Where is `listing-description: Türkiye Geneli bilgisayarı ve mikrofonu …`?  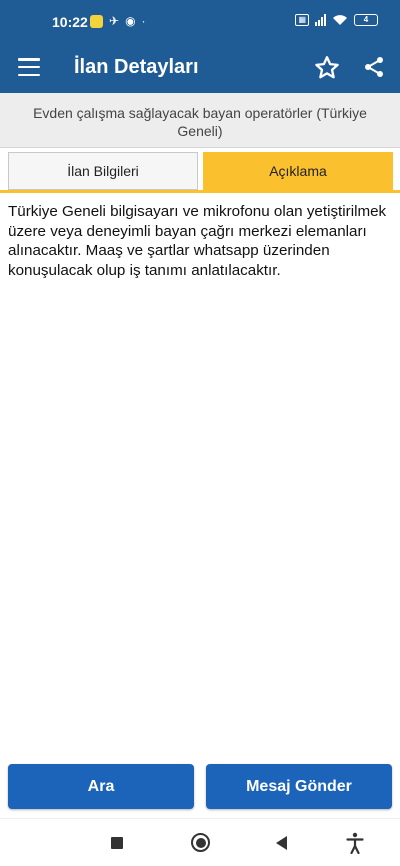
listing-description: Türkiye Geneli bilgisayarı ve mikrofonu … is located at coordinates (197, 241).